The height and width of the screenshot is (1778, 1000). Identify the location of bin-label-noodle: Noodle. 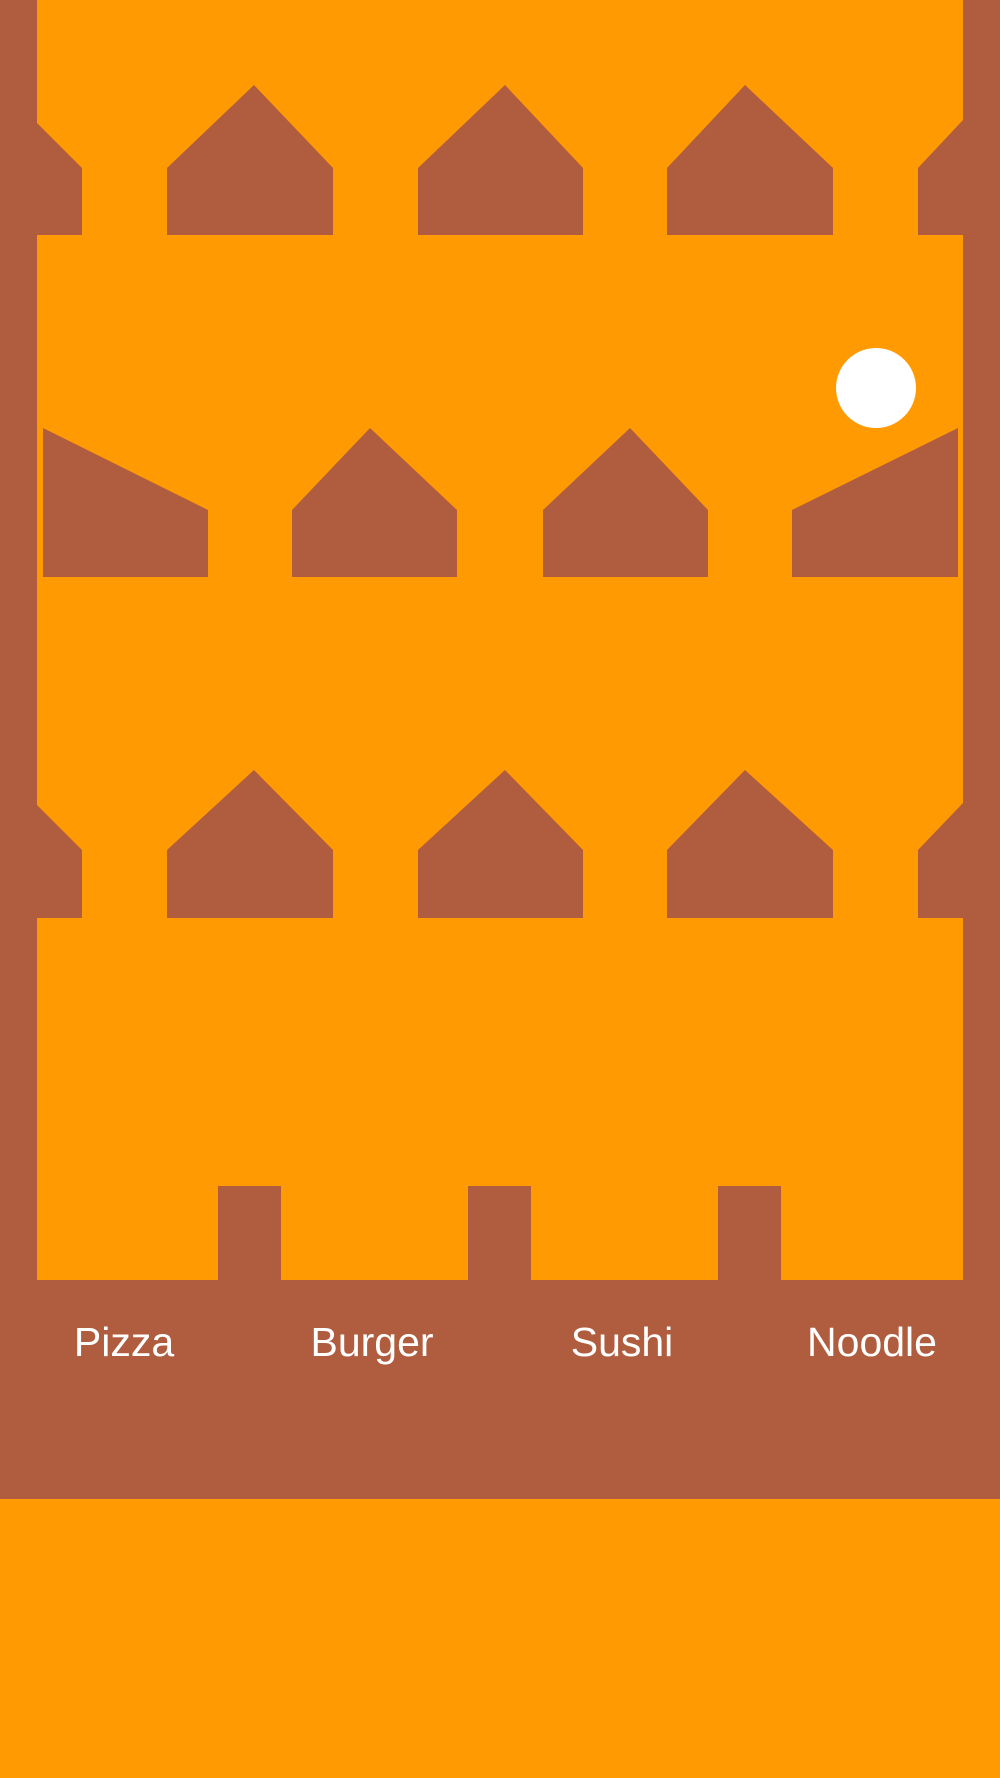
(872, 1342).